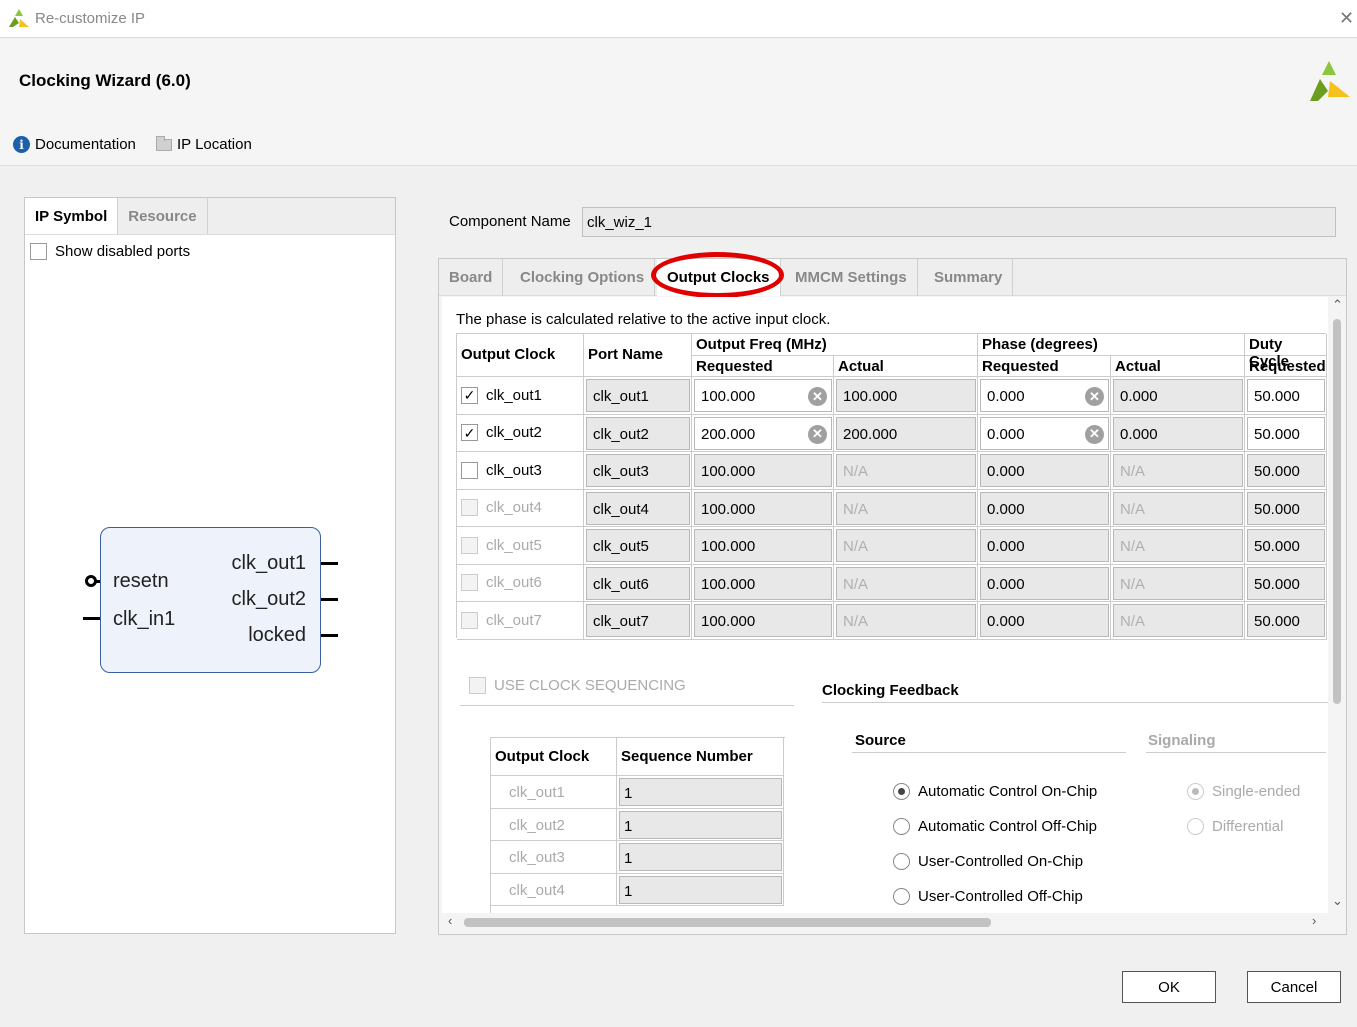 Image resolution: width=1357 pixels, height=1027 pixels. Describe the element at coordinates (969, 277) in the screenshot. I see `tab-summary: Summary` at that location.